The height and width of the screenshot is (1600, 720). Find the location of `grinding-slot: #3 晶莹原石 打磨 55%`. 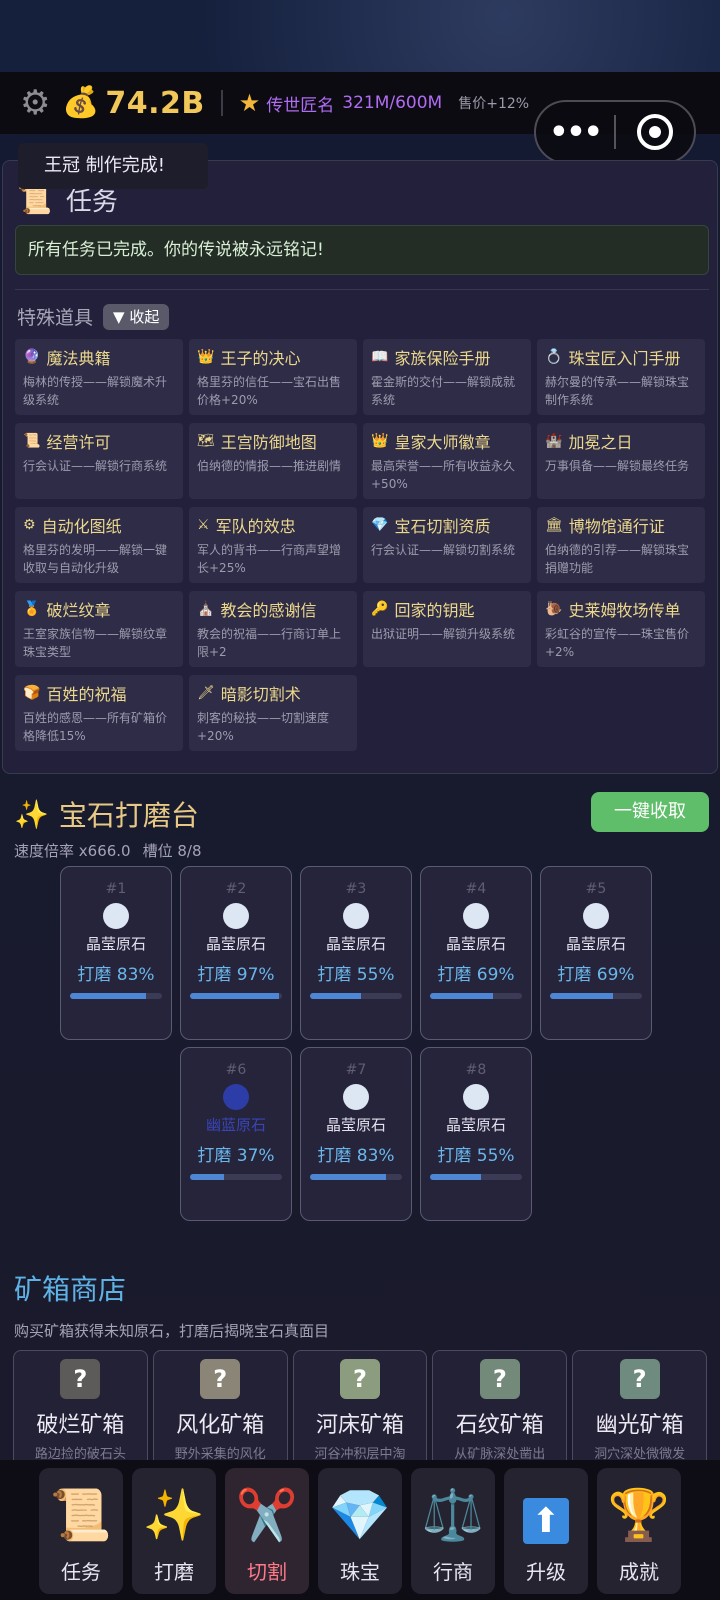

grinding-slot: #3 晶莹原石 打磨 55% is located at coordinates (356, 953).